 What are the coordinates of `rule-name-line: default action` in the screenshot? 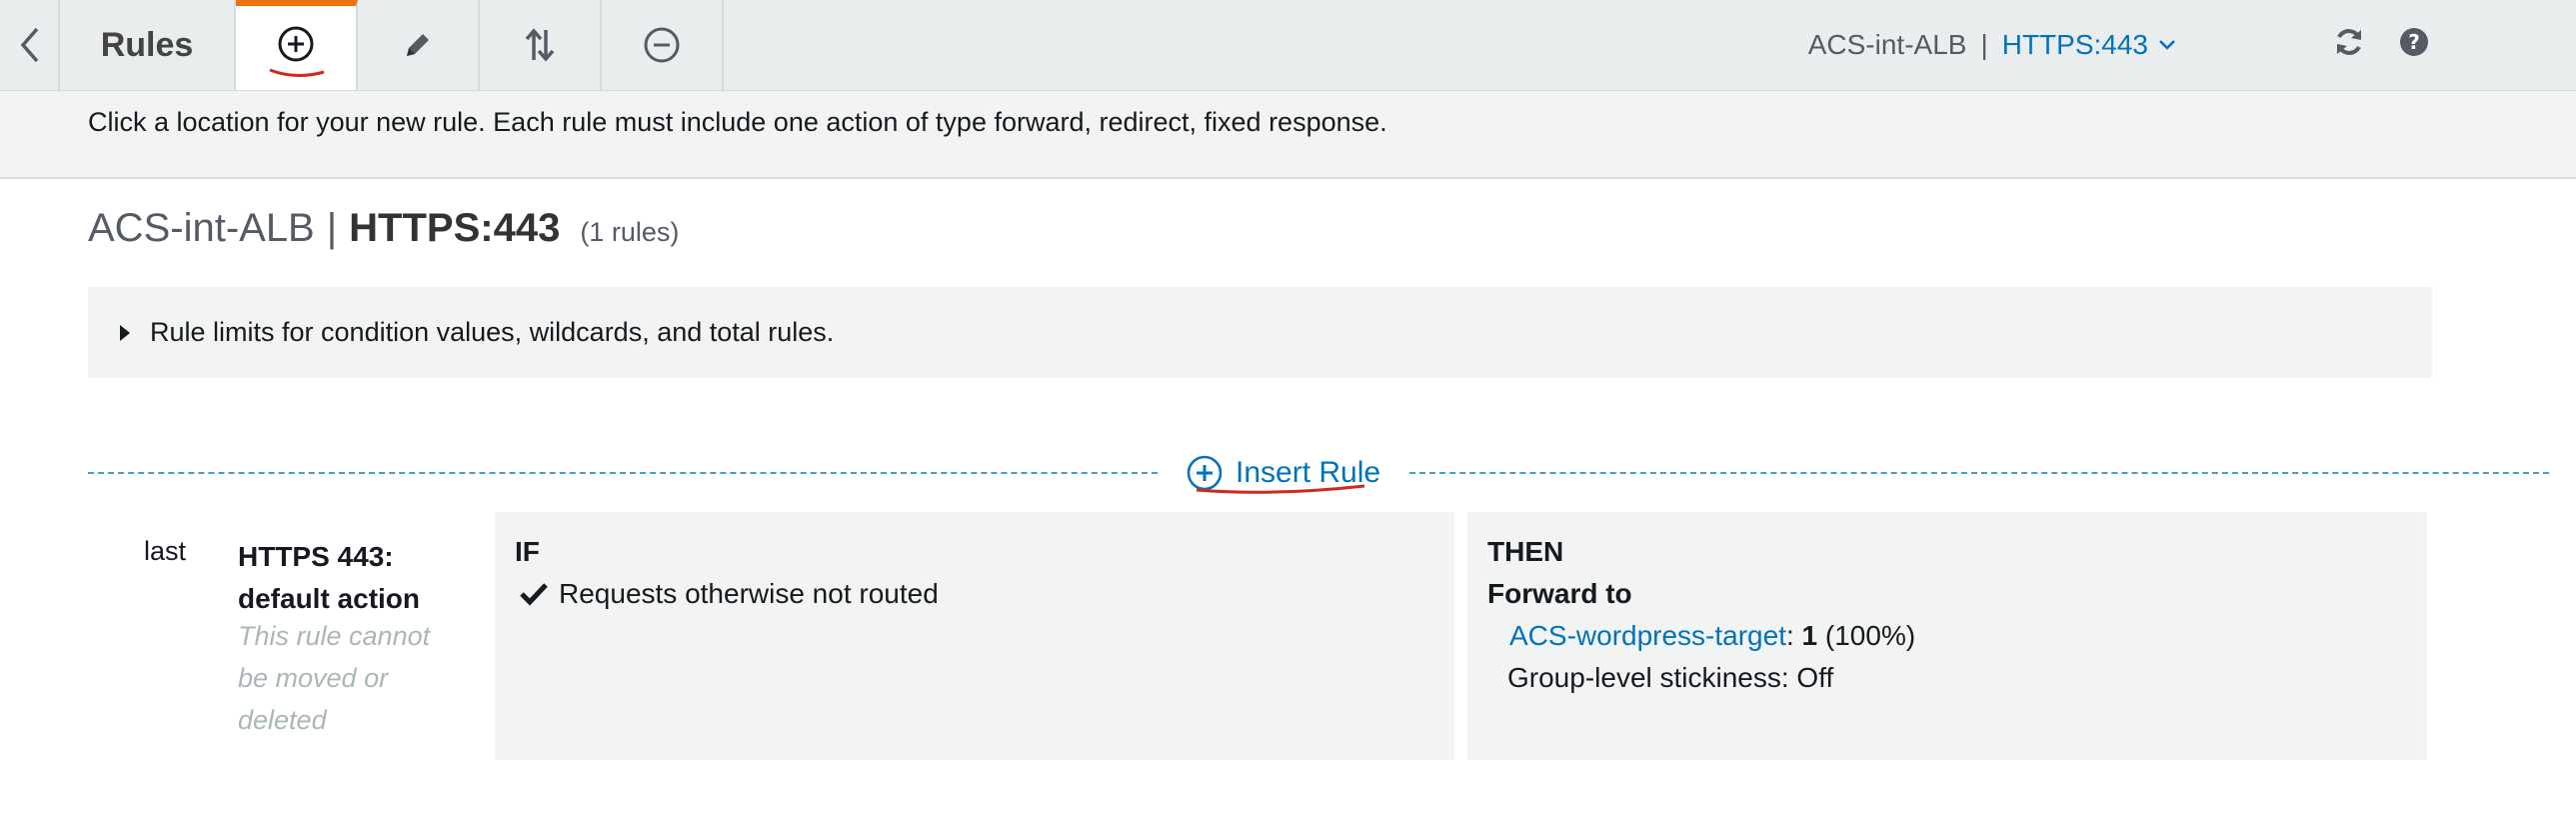 It's located at (330, 598).